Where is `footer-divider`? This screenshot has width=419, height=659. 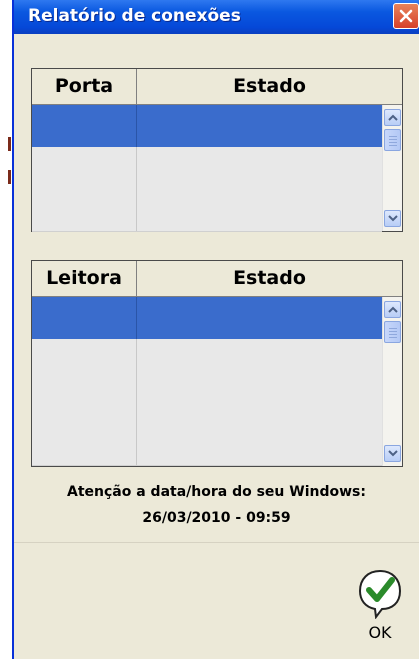
footer-divider is located at coordinates (216, 542).